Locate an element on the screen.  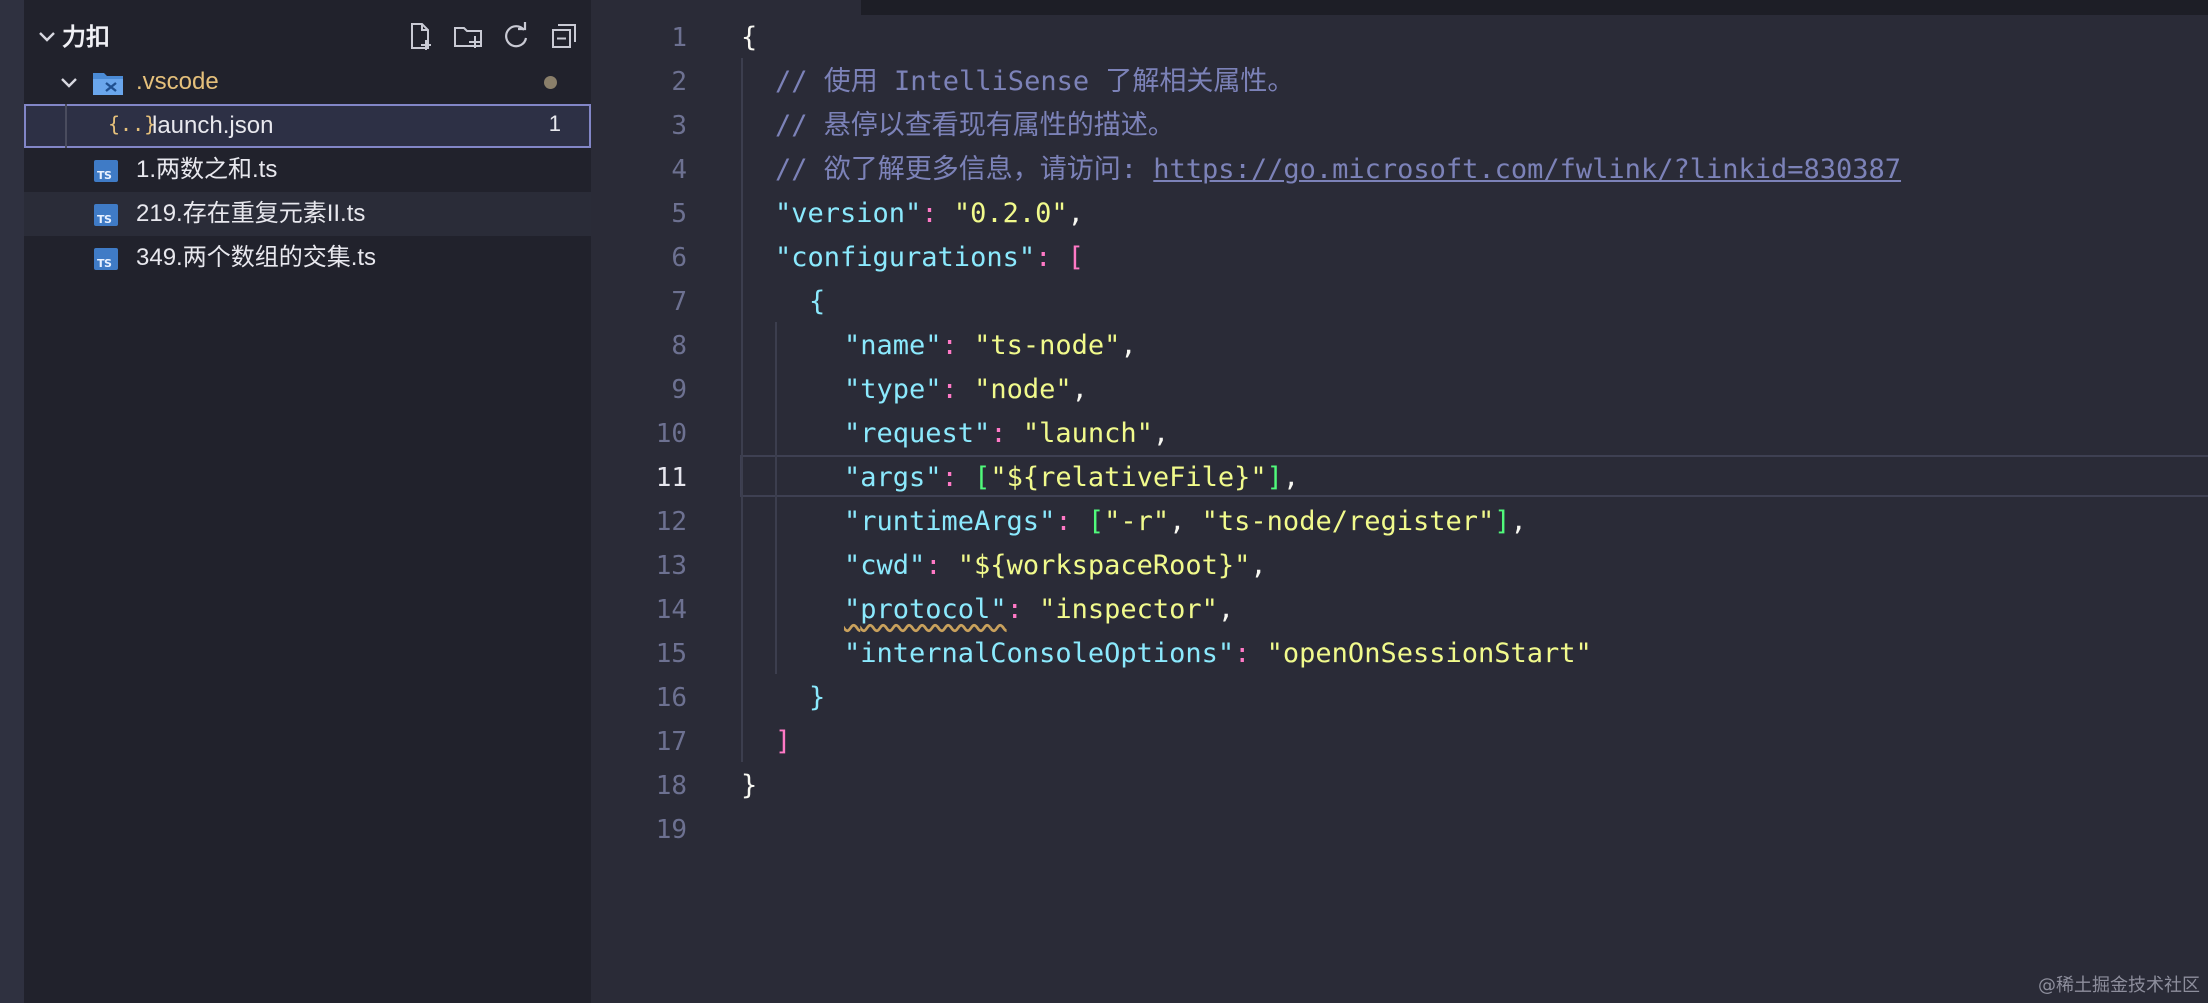
new-folder-button is located at coordinates (468, 36).